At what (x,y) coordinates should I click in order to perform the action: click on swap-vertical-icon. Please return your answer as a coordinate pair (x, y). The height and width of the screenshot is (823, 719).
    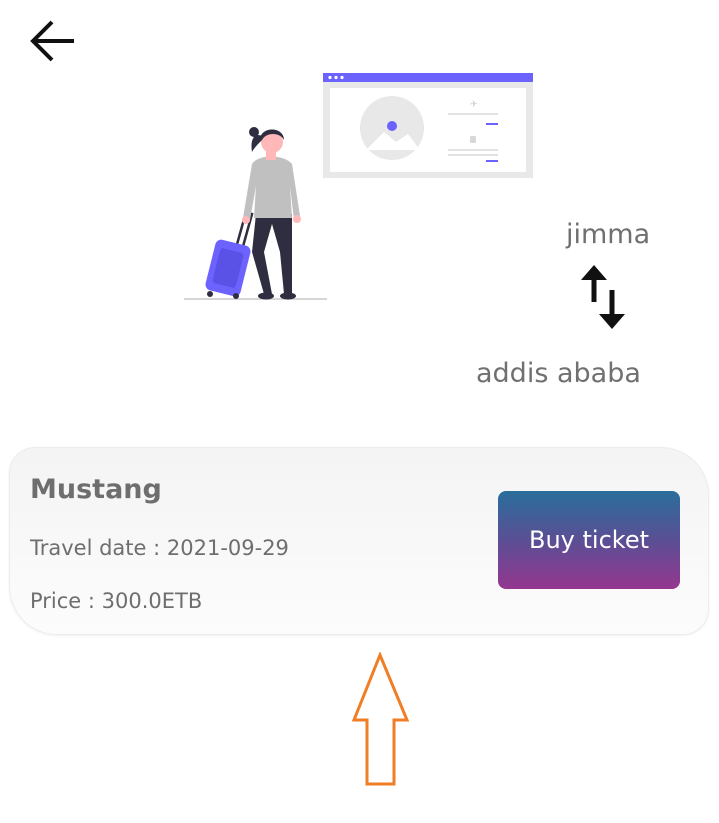
    Looking at the image, I should click on (603, 297).